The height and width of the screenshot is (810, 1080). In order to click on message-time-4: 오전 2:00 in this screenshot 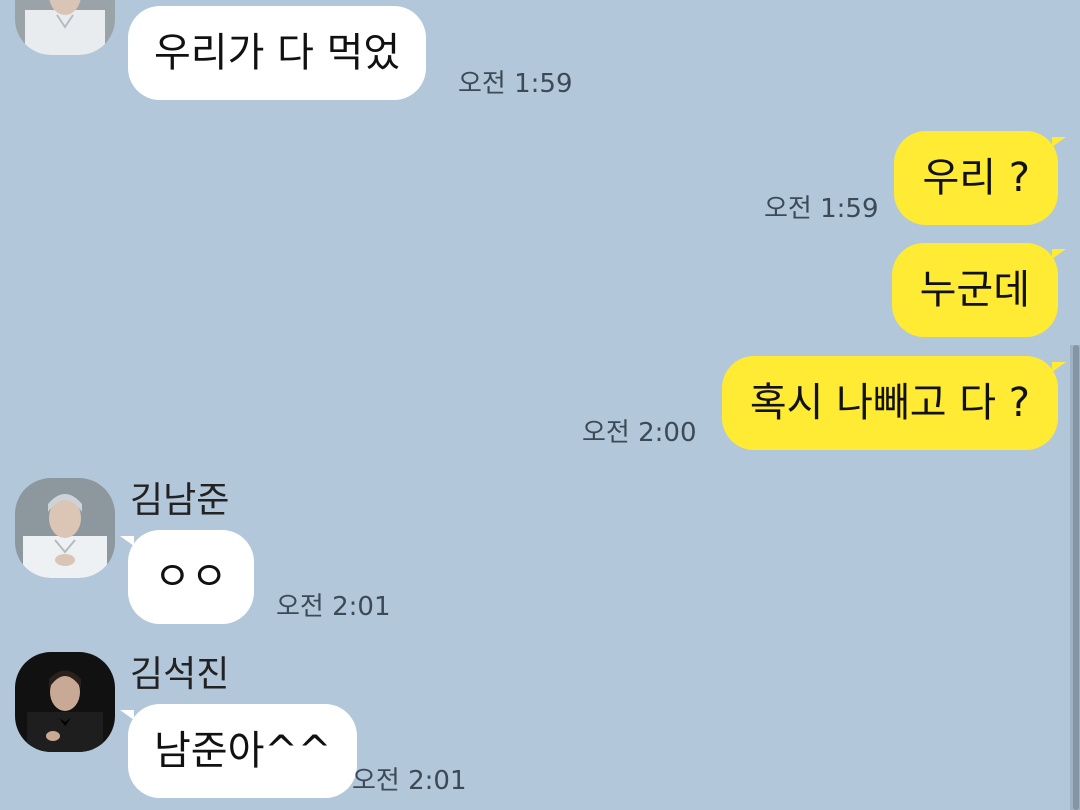, I will do `click(639, 433)`.